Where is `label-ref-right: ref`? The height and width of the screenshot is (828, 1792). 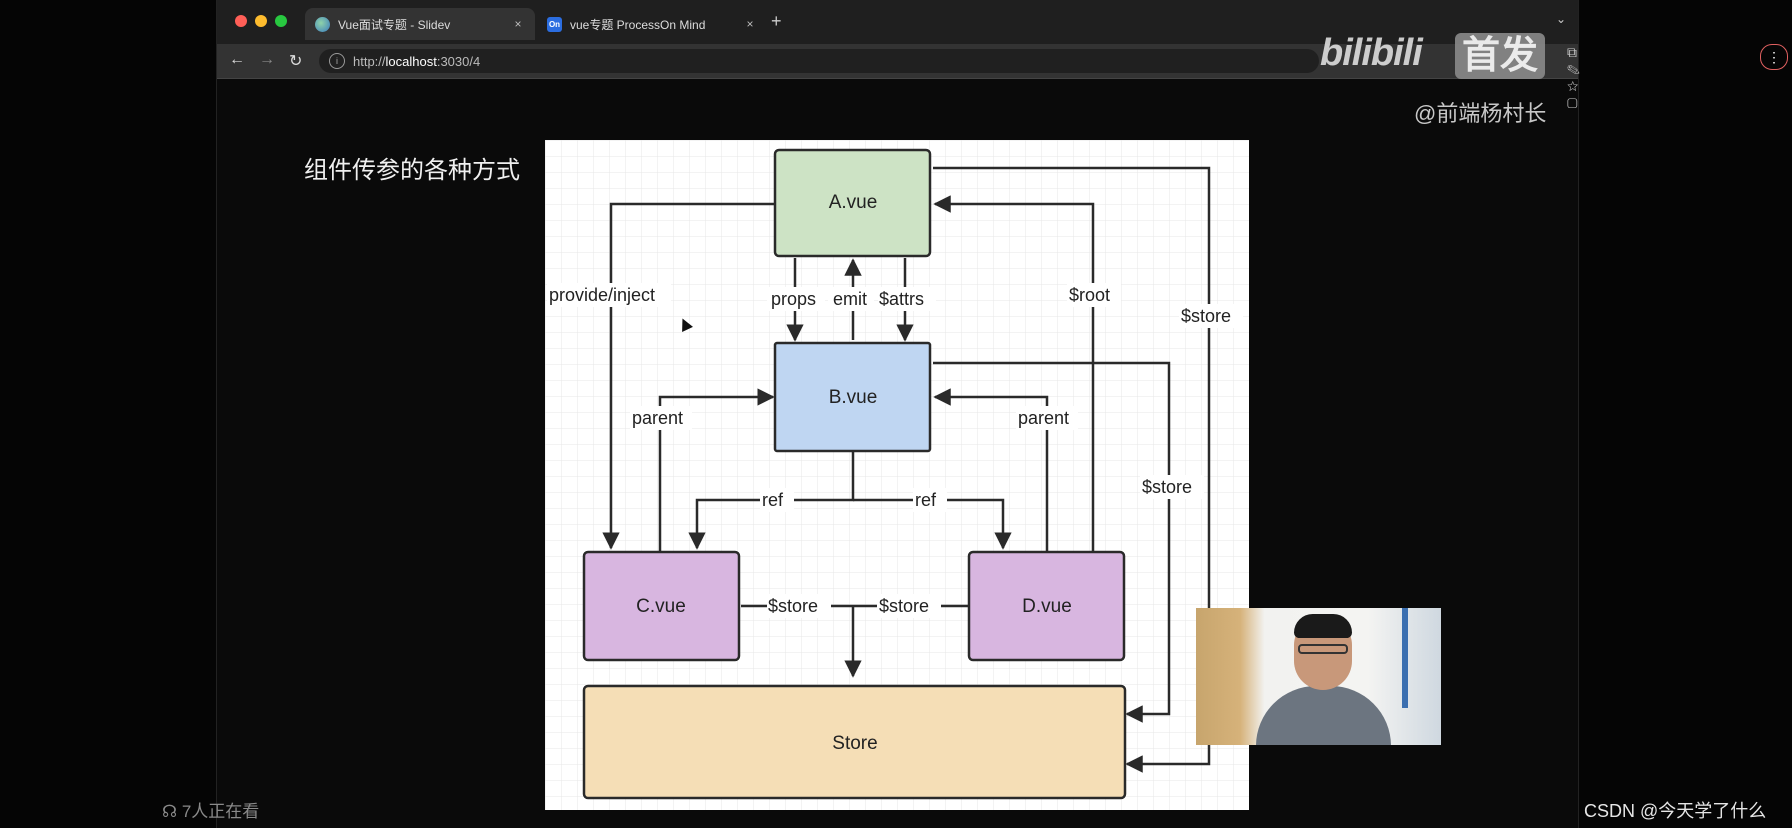
label-ref-right: ref is located at coordinates (926, 500).